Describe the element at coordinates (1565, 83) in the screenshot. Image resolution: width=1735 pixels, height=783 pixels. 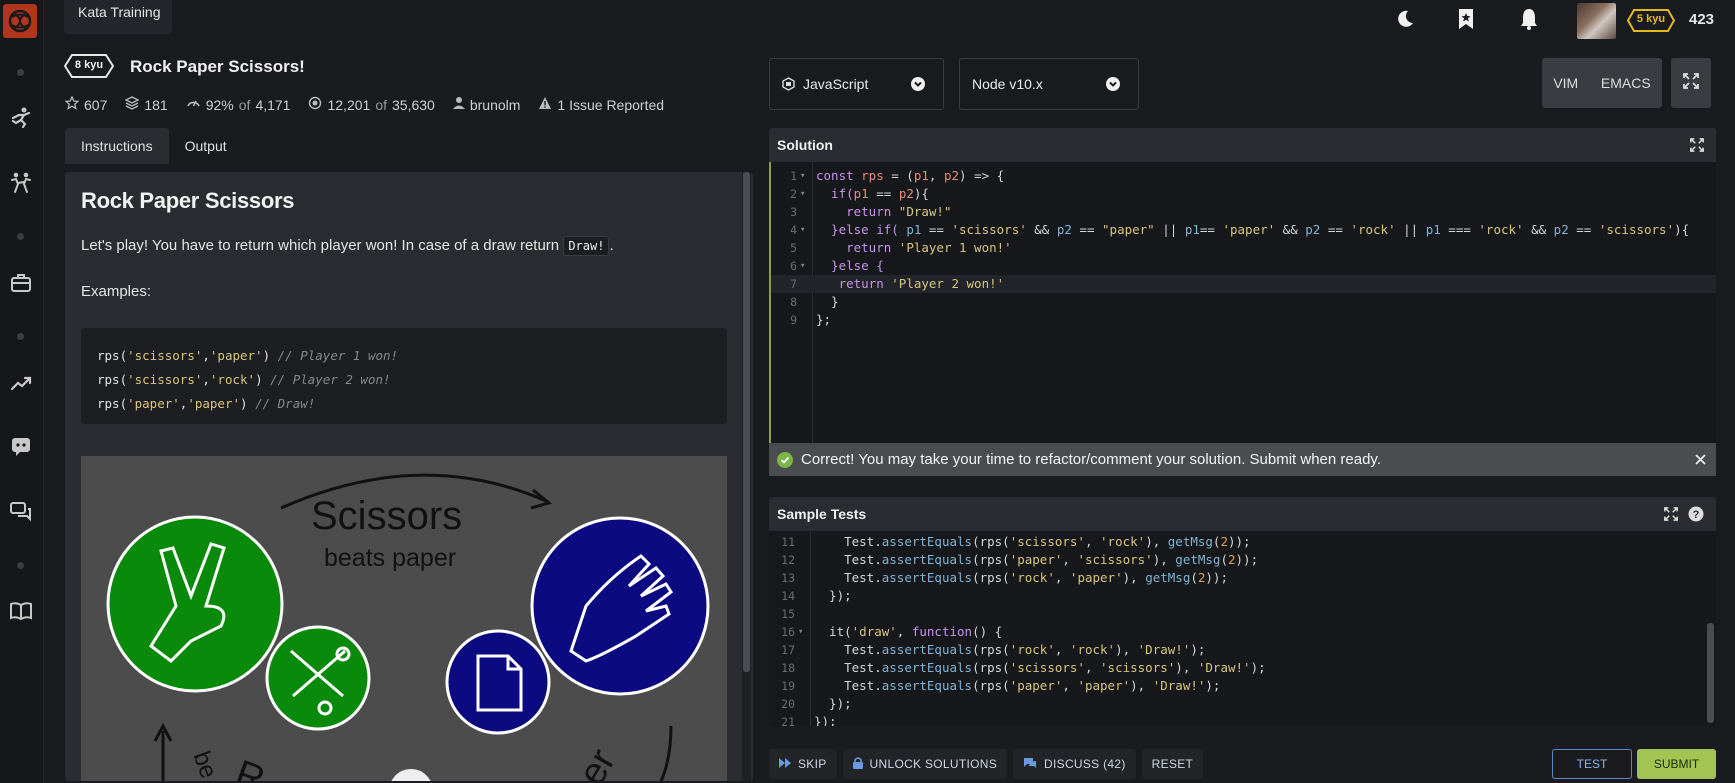
I see `vim-mode-button: VIM` at that location.